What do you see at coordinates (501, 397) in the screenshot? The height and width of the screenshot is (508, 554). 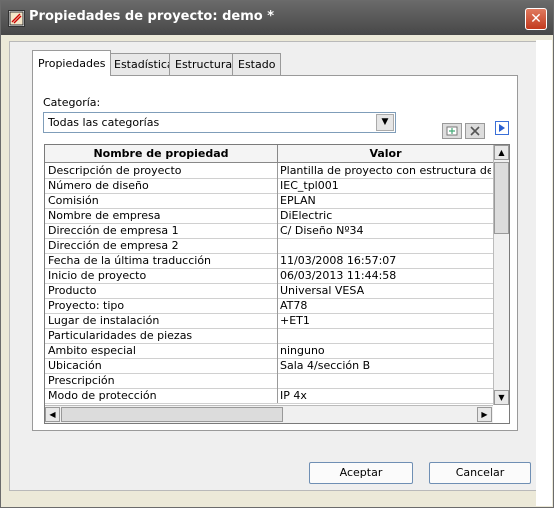 I see `scroll-down-icon: ▼` at bounding box center [501, 397].